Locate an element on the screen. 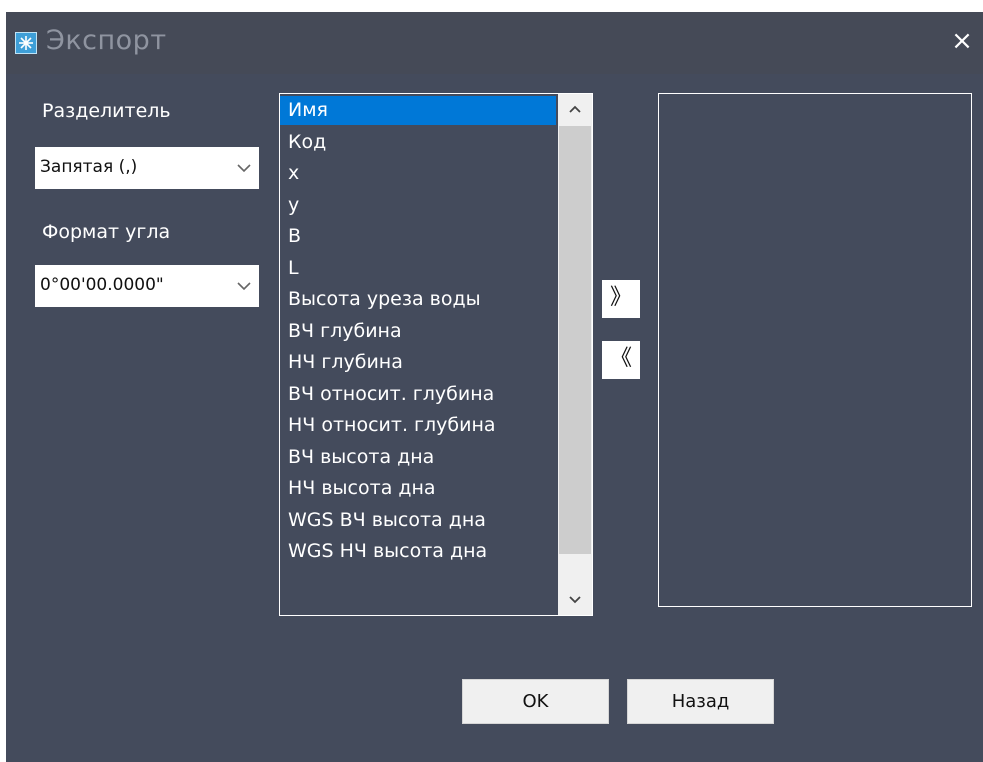  angle-format-label: Формат угла is located at coordinates (106, 232).